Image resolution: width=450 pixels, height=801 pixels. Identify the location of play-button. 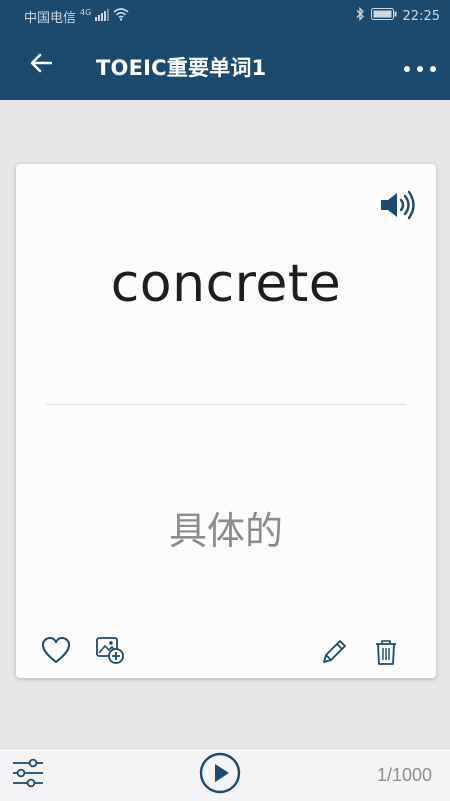
(220, 775).